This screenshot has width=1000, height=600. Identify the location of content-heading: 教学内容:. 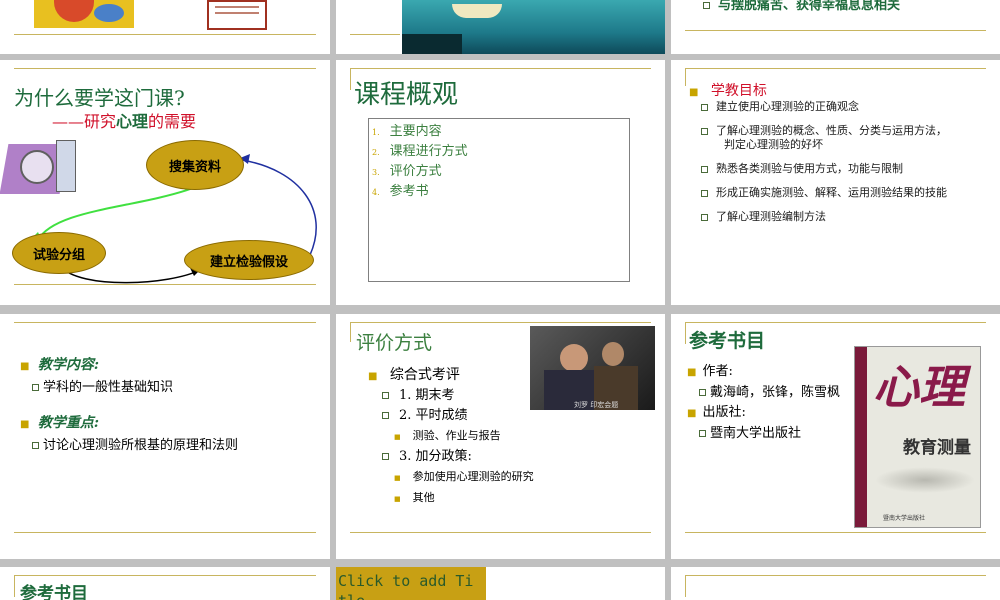
(68, 365).